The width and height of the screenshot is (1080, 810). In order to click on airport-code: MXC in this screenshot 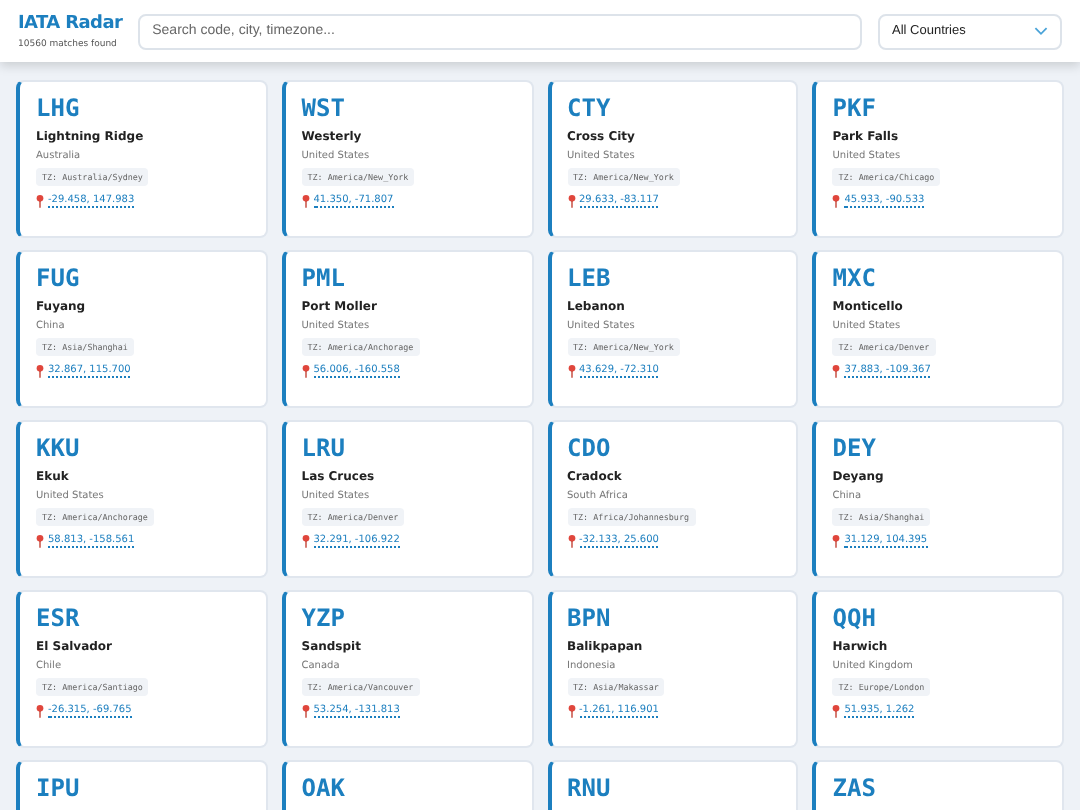, I will do `click(854, 278)`.